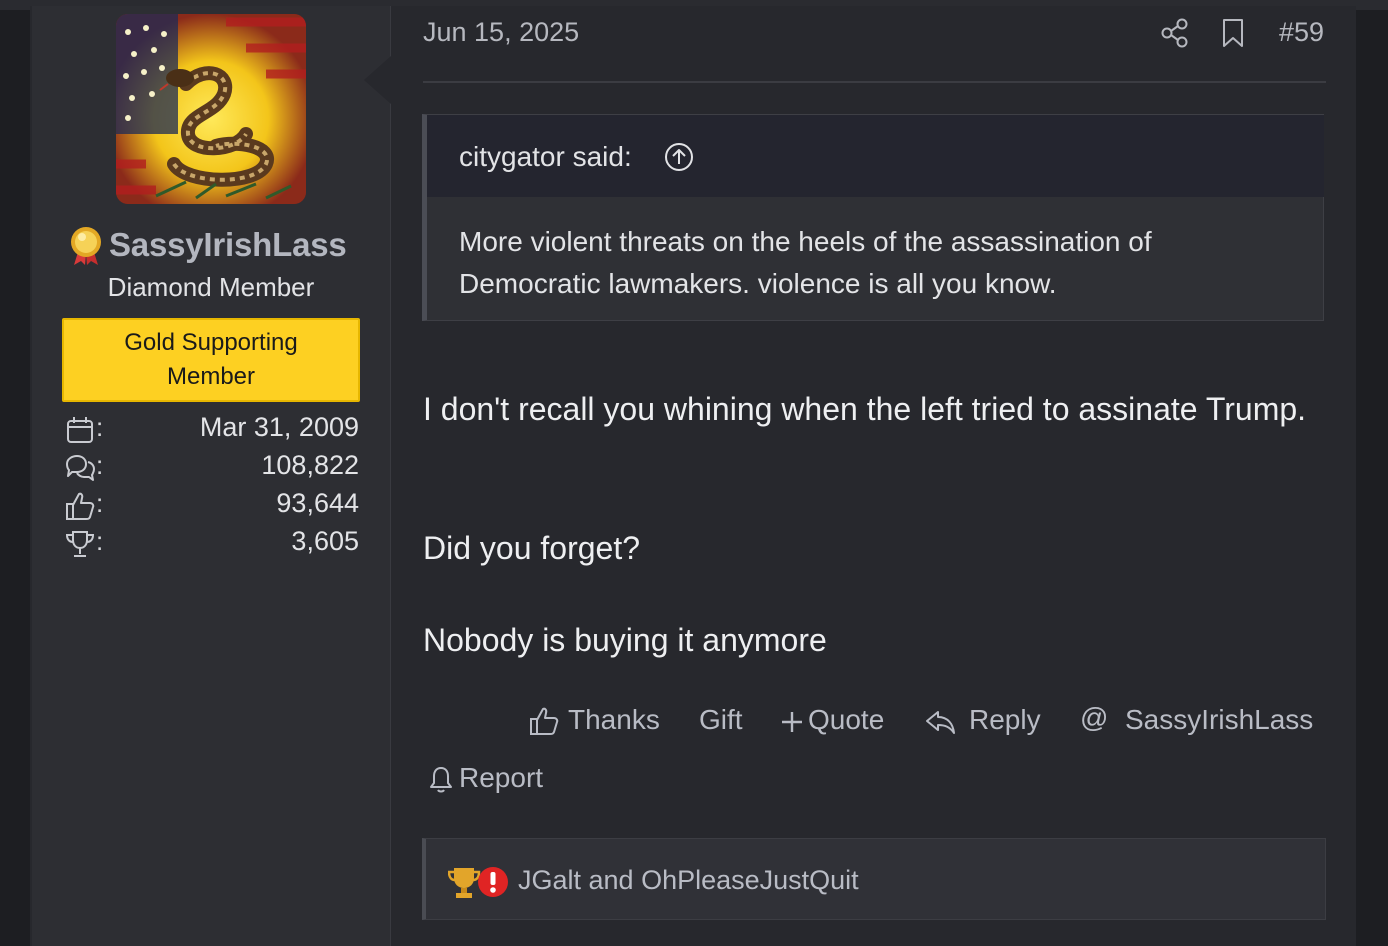 Image resolution: width=1388 pixels, height=946 pixels. What do you see at coordinates (228, 245) in the screenshot?
I see `username: SassyIrishLass` at bounding box center [228, 245].